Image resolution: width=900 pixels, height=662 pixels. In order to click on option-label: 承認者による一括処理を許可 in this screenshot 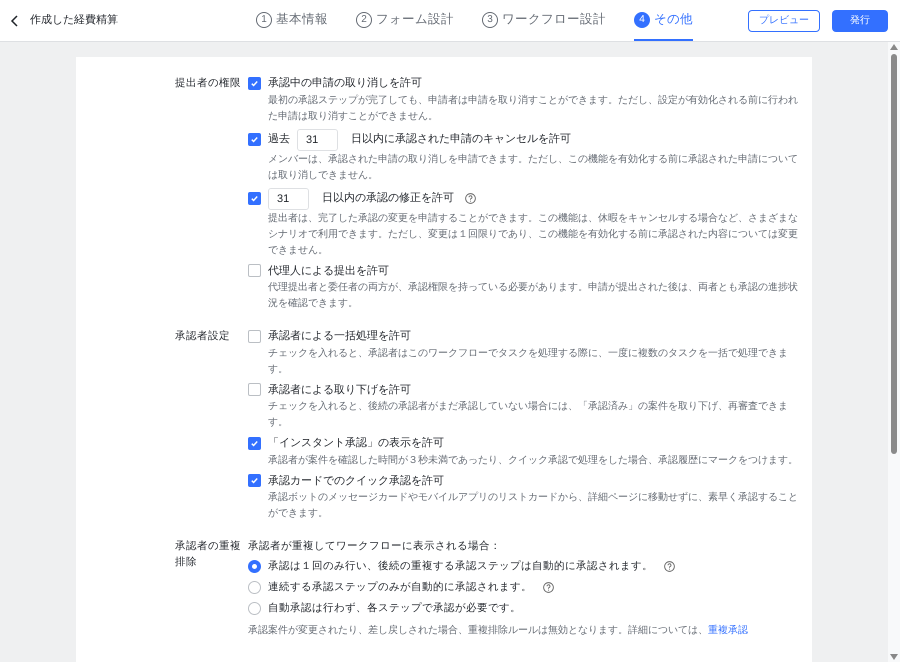, I will do `click(339, 336)`.